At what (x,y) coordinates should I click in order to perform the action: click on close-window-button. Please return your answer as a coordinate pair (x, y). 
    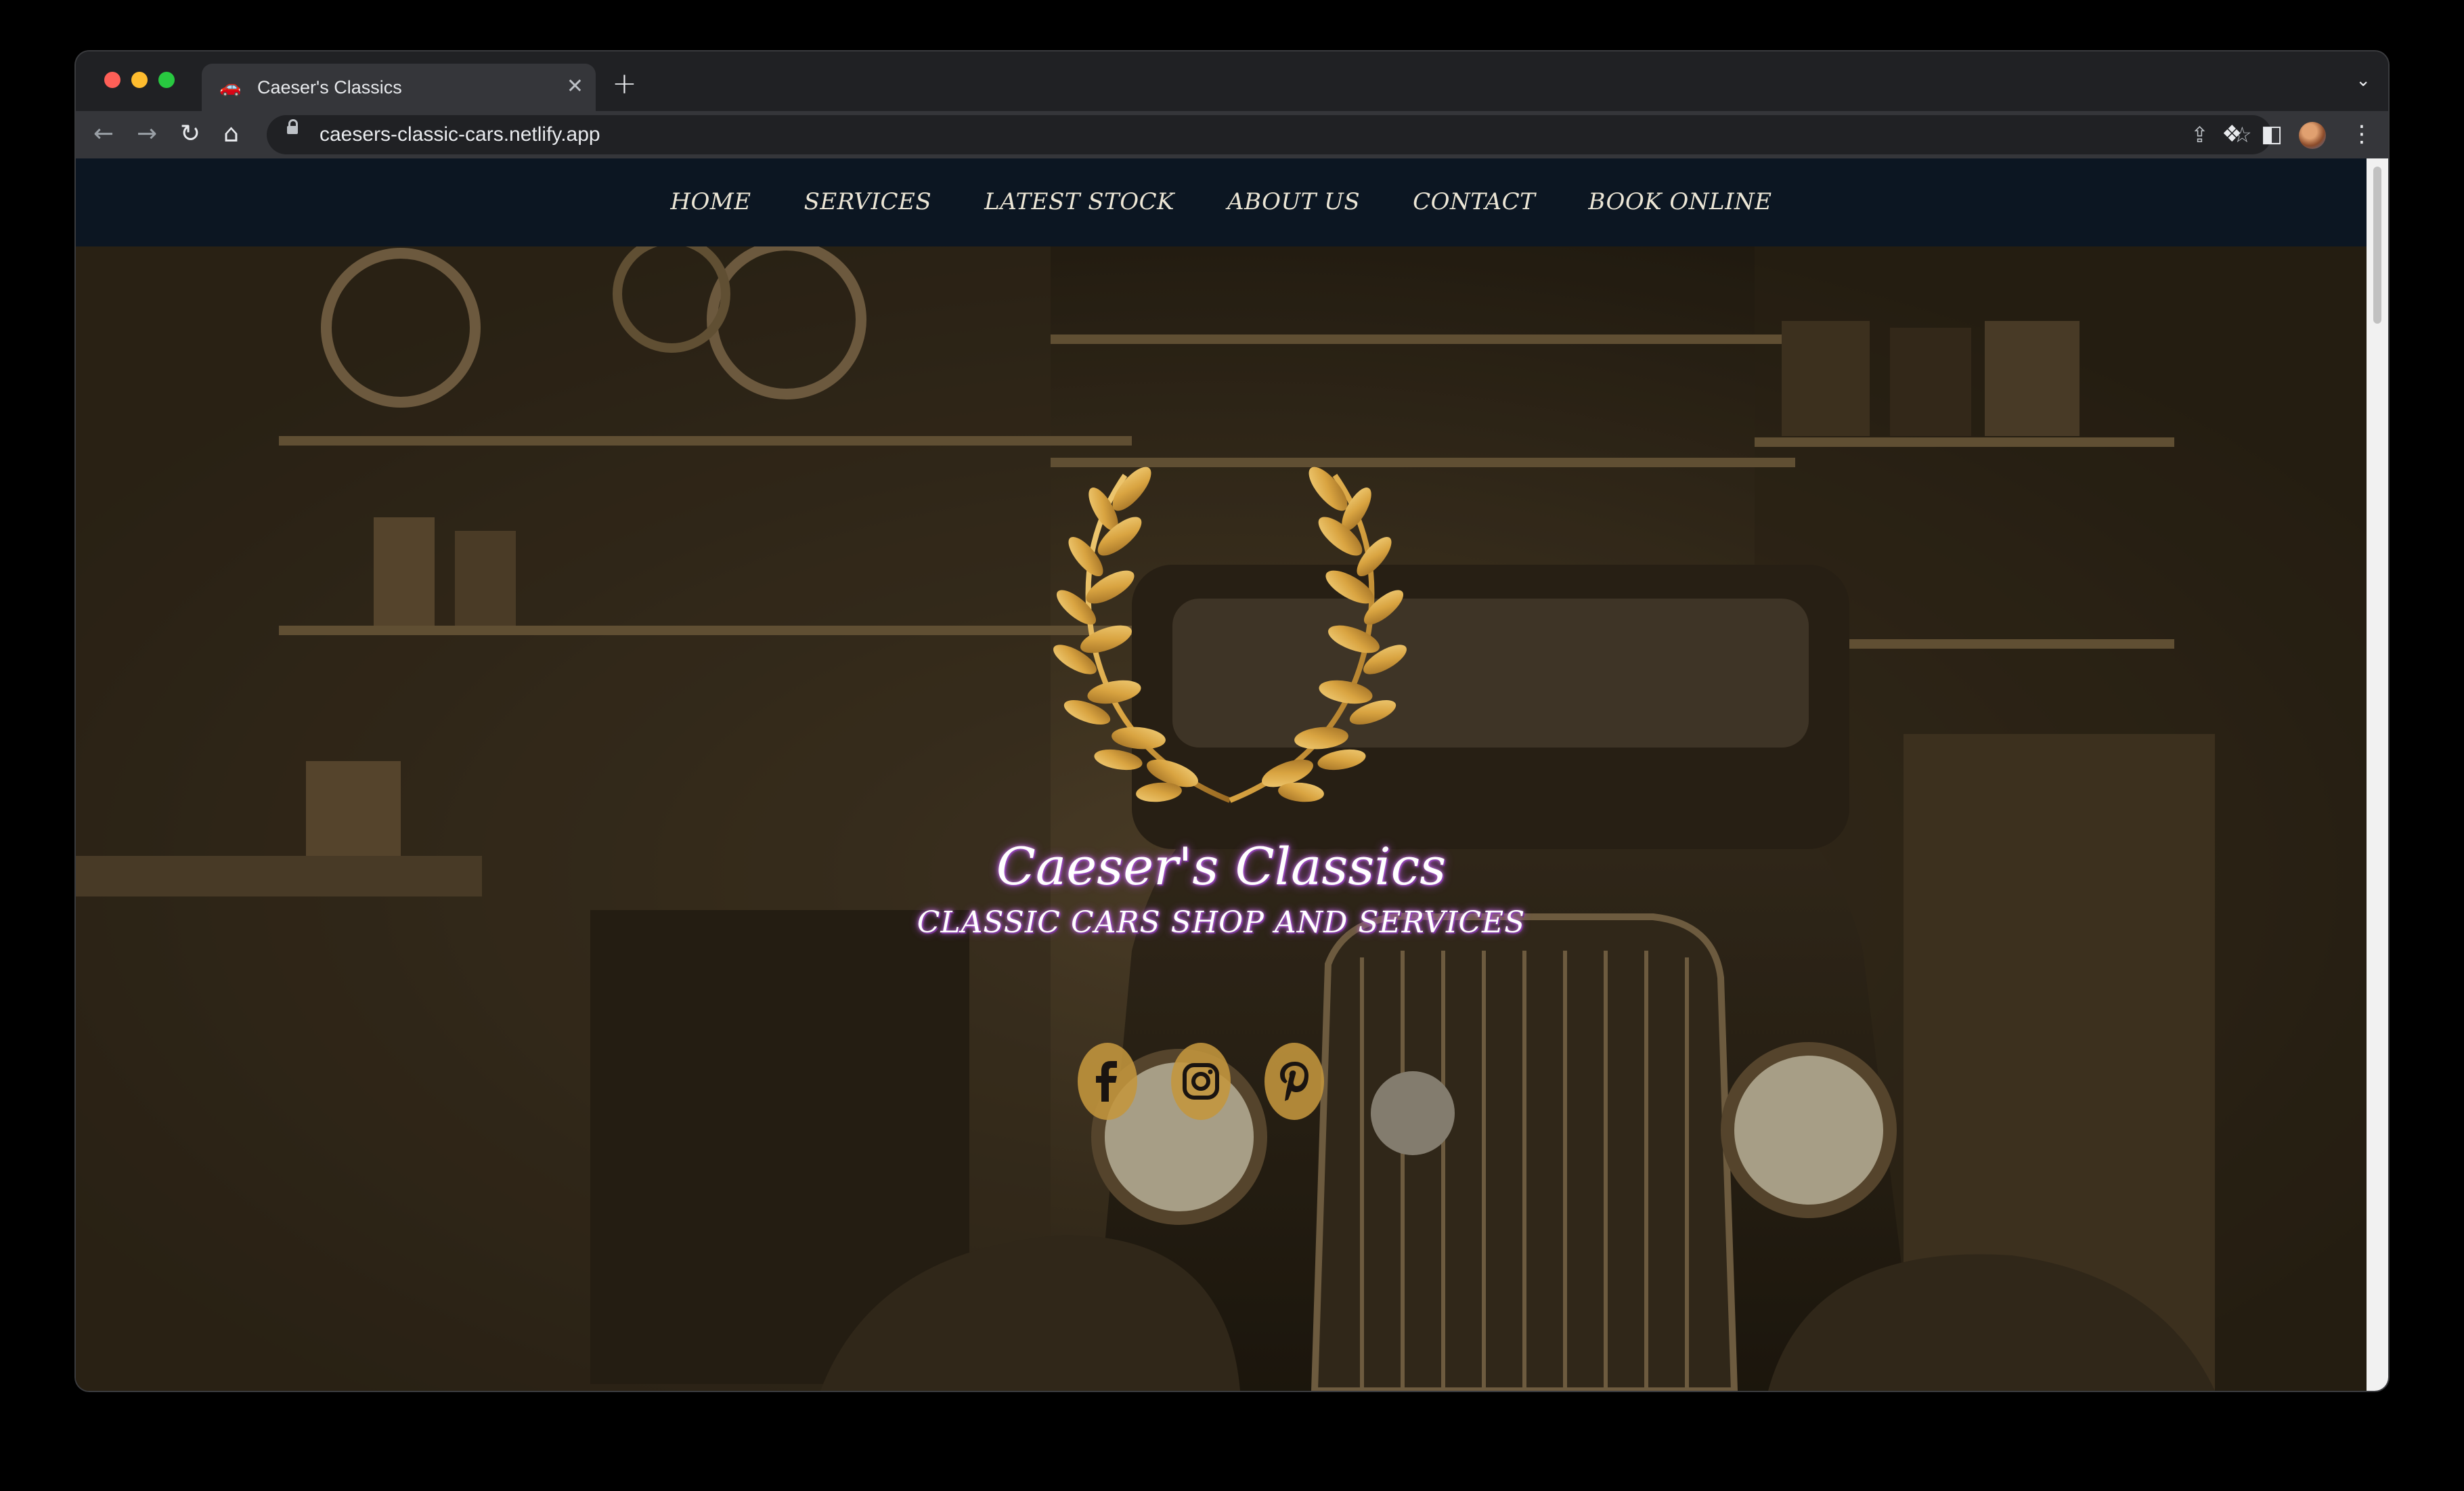
    Looking at the image, I should click on (112, 80).